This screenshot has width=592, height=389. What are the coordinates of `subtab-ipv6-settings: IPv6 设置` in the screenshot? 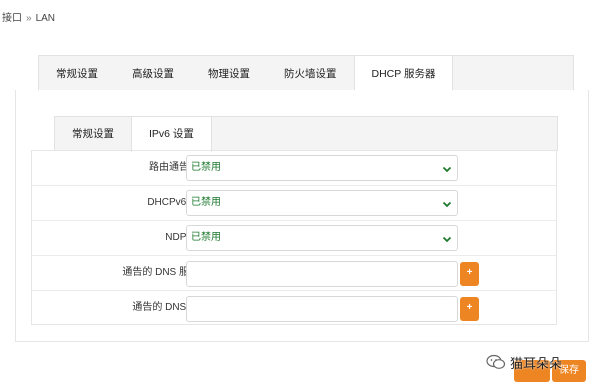 It's located at (171, 134).